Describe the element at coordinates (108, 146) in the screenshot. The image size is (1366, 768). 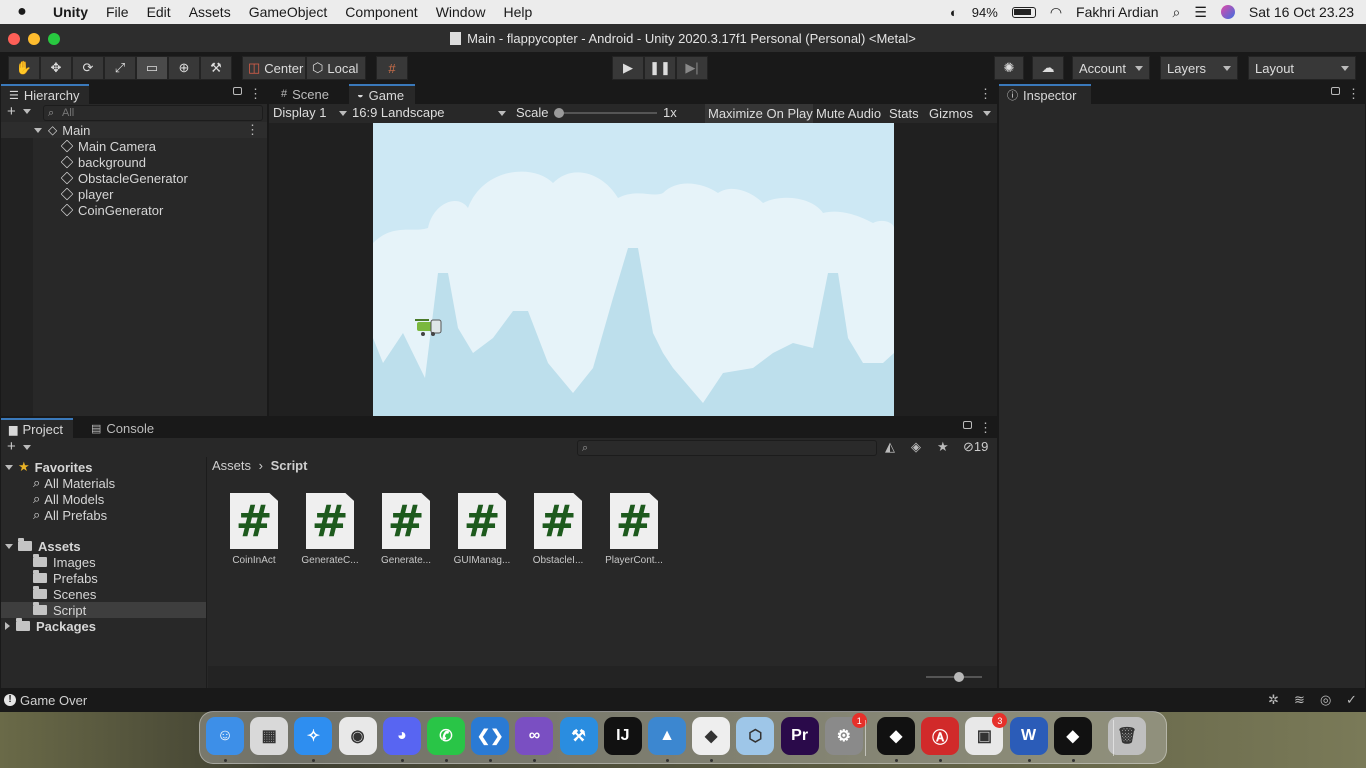
I see `hierarchy-item-main-camera: Main Camera` at that location.